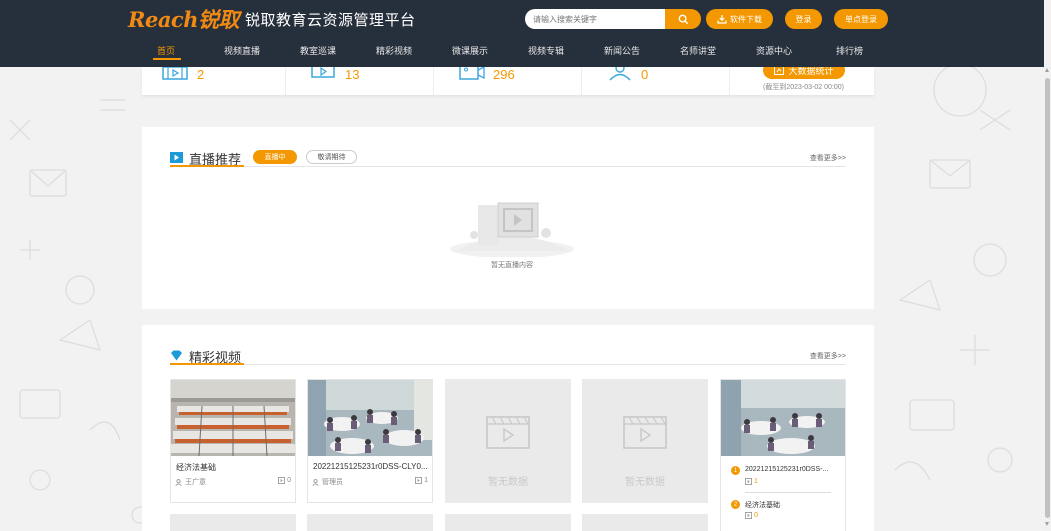  I want to click on video-author: 王广意, so click(190, 482).